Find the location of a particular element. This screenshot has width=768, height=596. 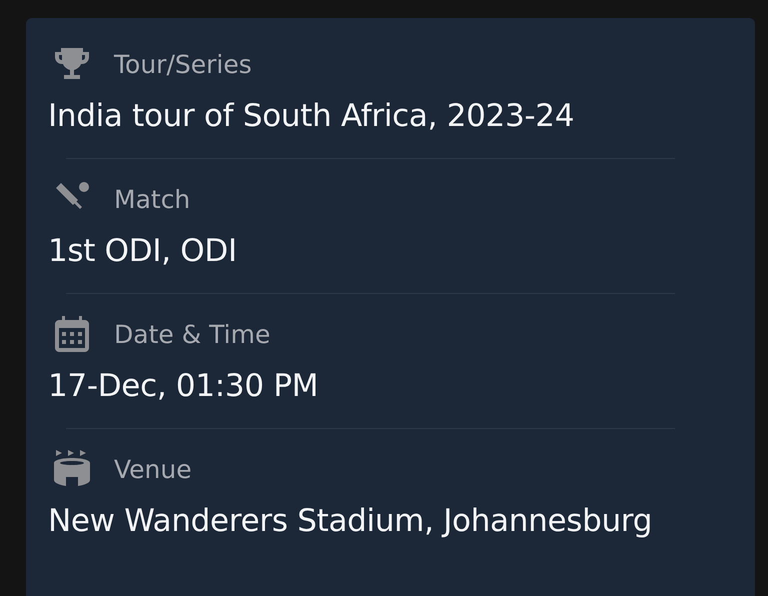

calendar-icon is located at coordinates (72, 334).